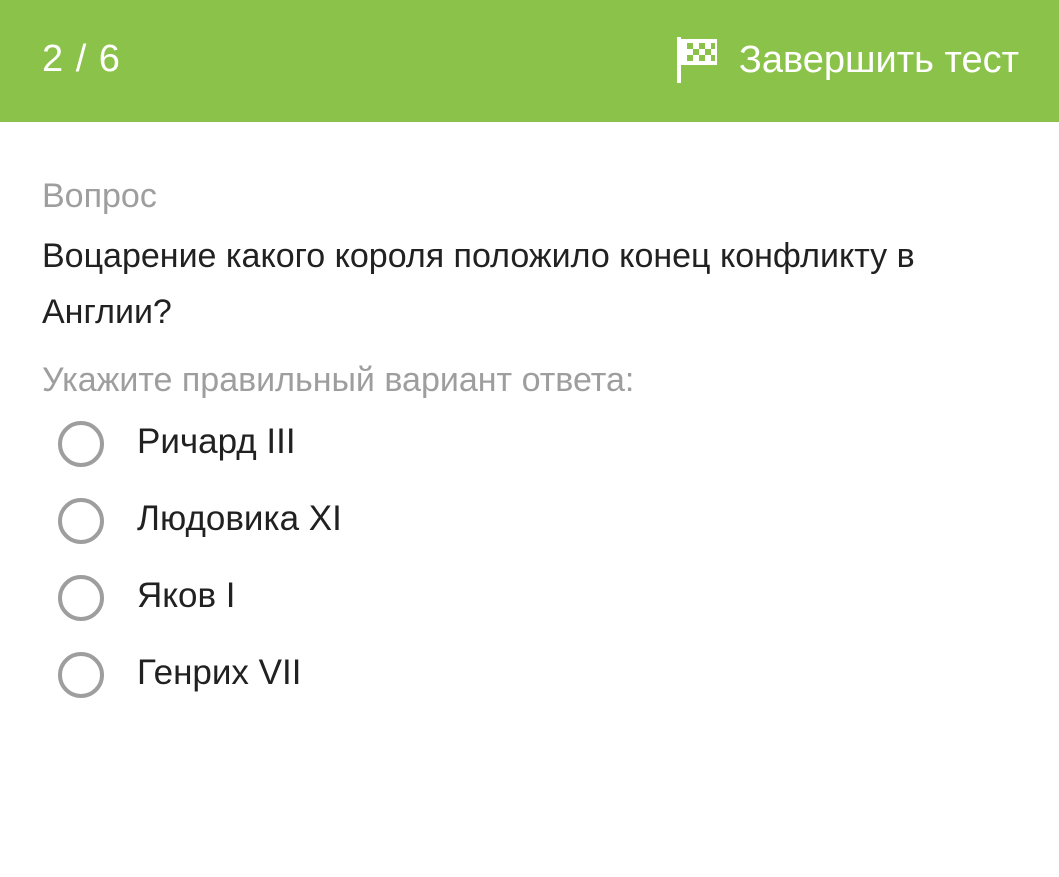 This screenshot has width=1059, height=877. I want to click on answer-option: Яков I, so click(542, 600).